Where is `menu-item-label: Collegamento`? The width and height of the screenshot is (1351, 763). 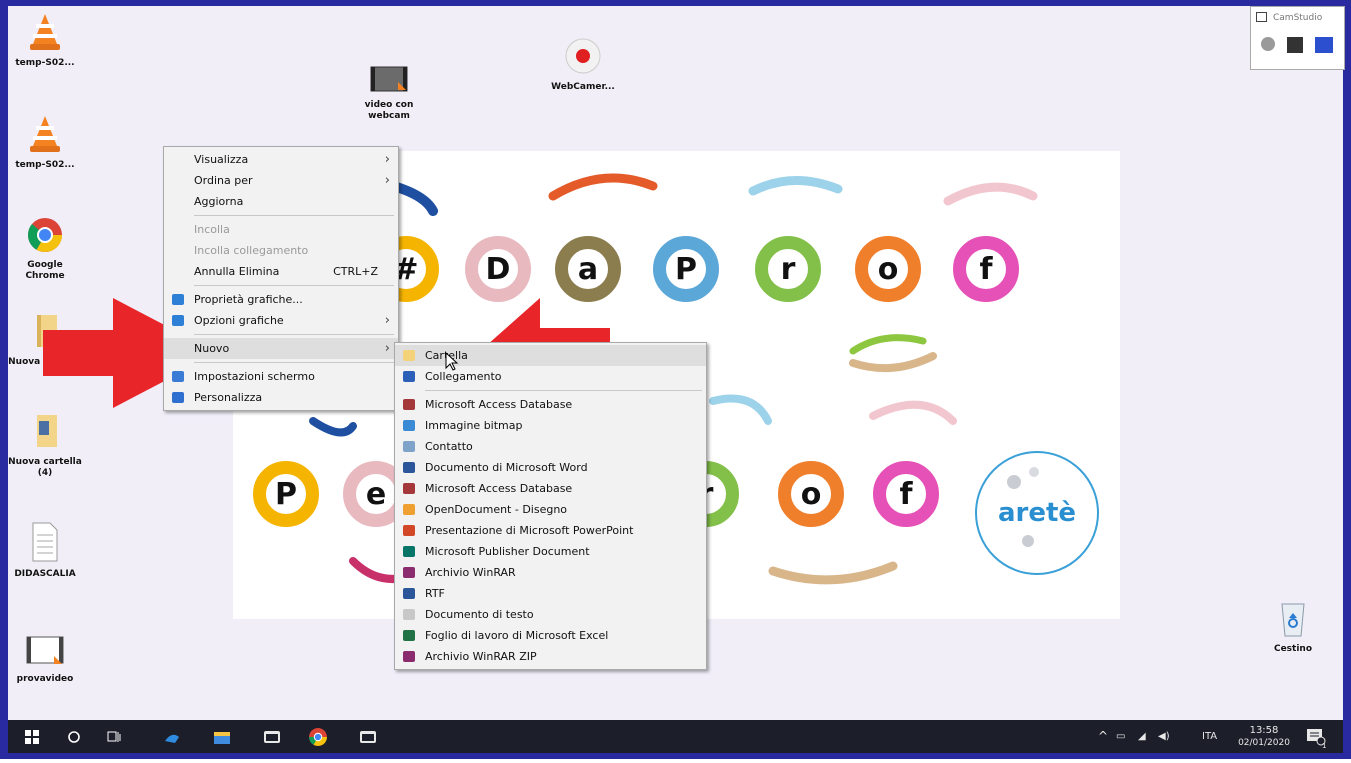 menu-item-label: Collegamento is located at coordinates (463, 376).